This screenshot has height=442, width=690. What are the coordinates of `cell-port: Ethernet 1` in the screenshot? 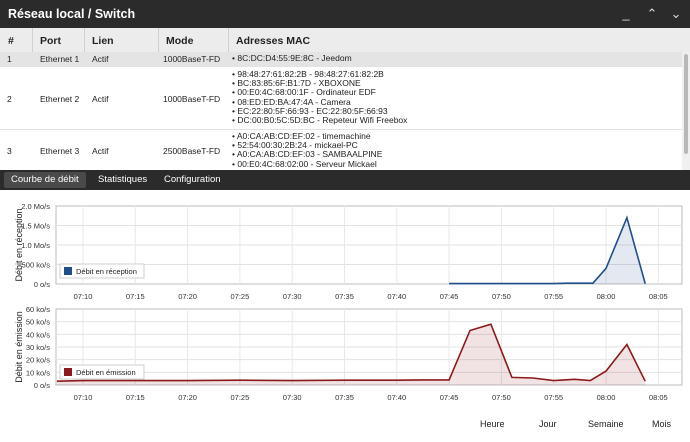 It's located at (60, 59).